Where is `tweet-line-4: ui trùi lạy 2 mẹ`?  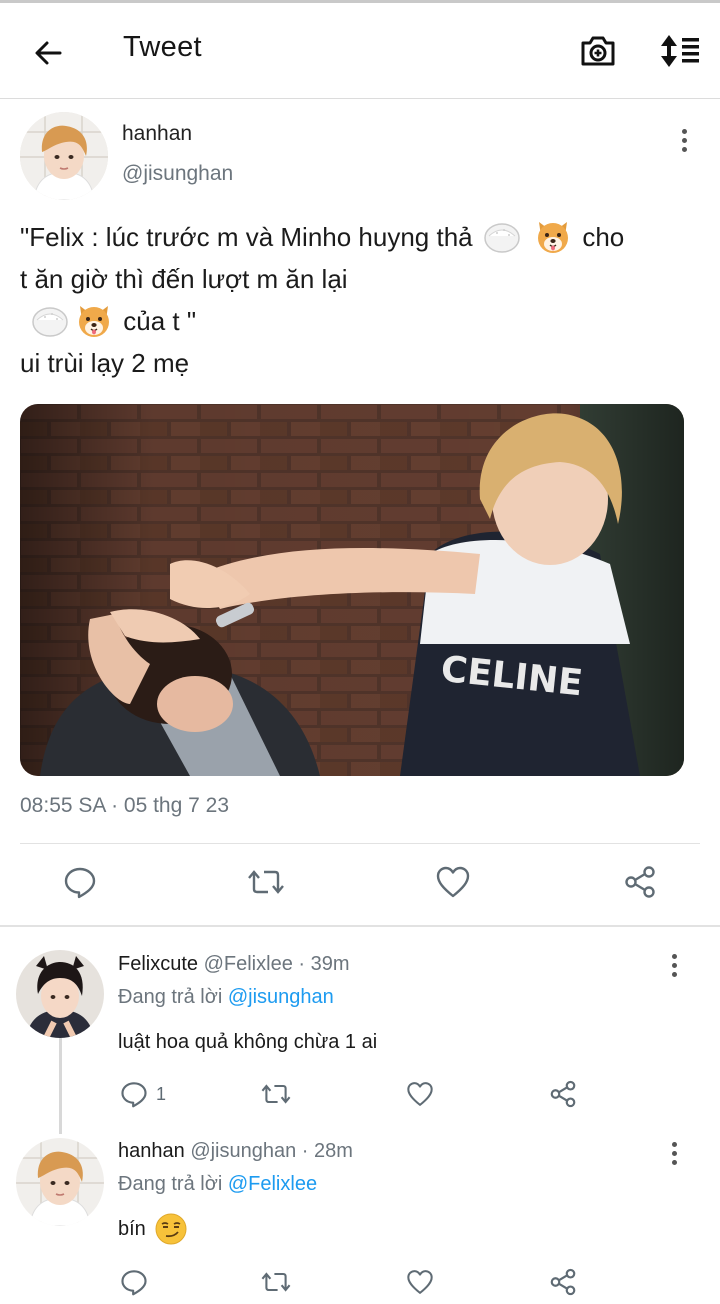
tweet-line-4: ui trùi lạy 2 mẹ is located at coordinates (105, 363).